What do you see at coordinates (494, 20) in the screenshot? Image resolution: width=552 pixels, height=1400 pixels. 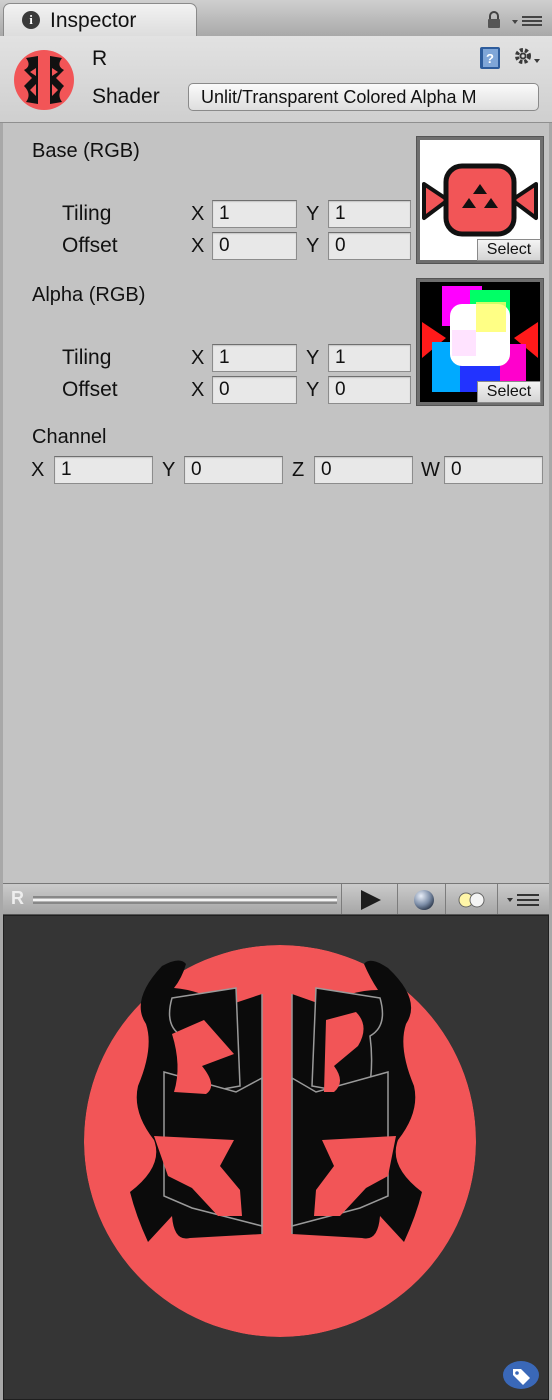 I see `lock-icon` at bounding box center [494, 20].